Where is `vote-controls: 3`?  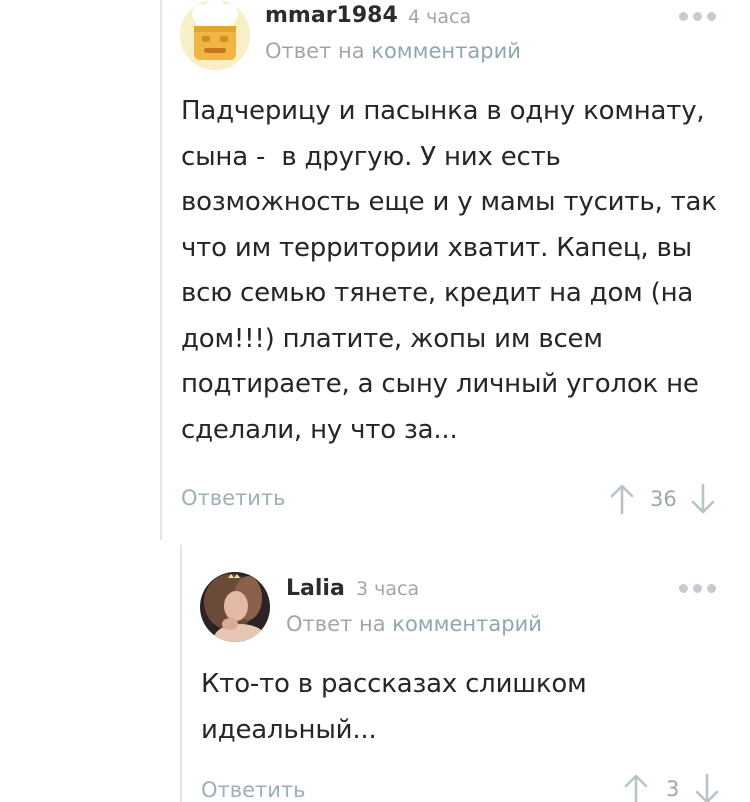
vote-controls: 3 is located at coordinates (671, 787).